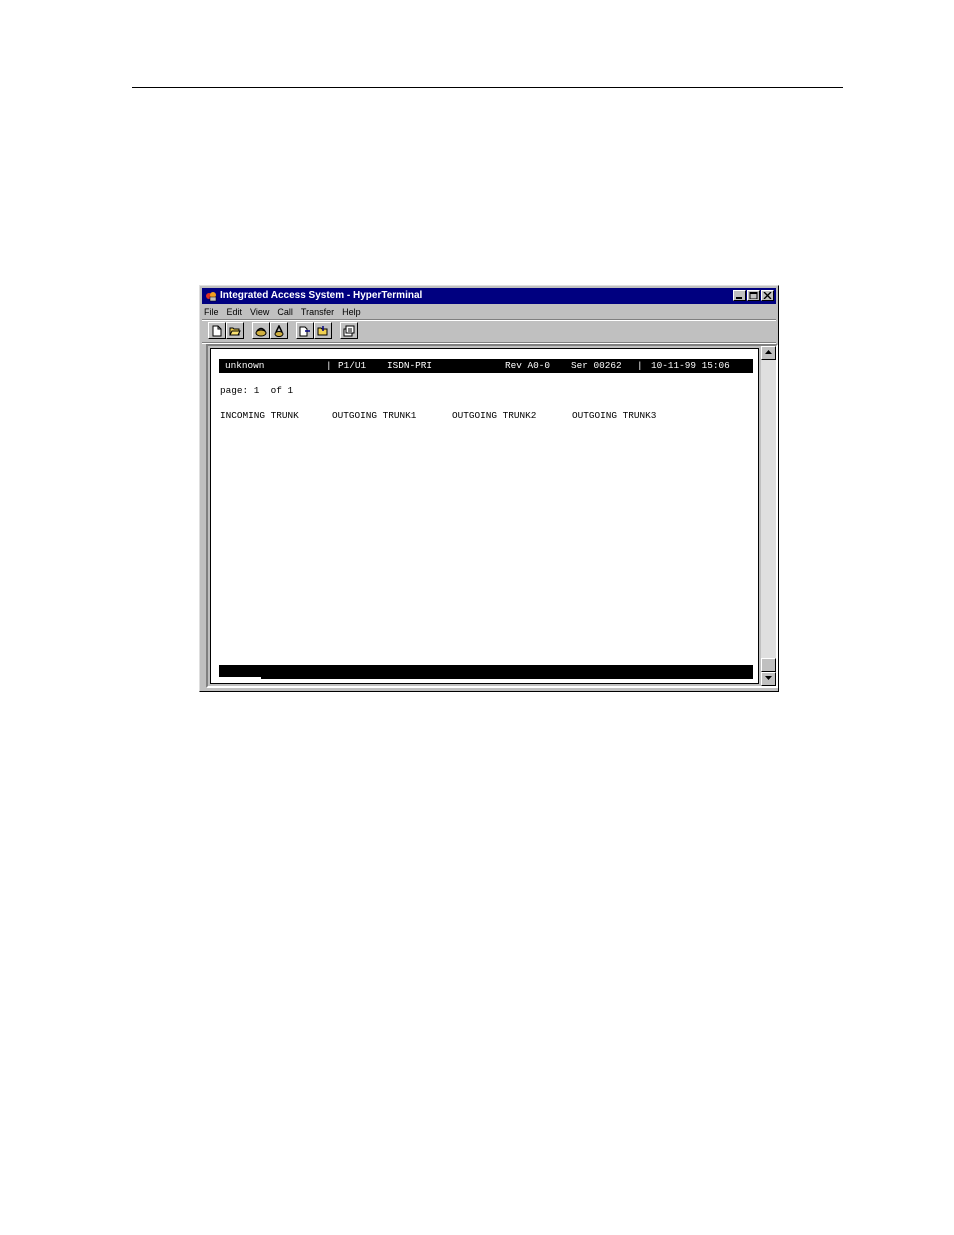  I want to click on receive-icon, so click(322, 331).